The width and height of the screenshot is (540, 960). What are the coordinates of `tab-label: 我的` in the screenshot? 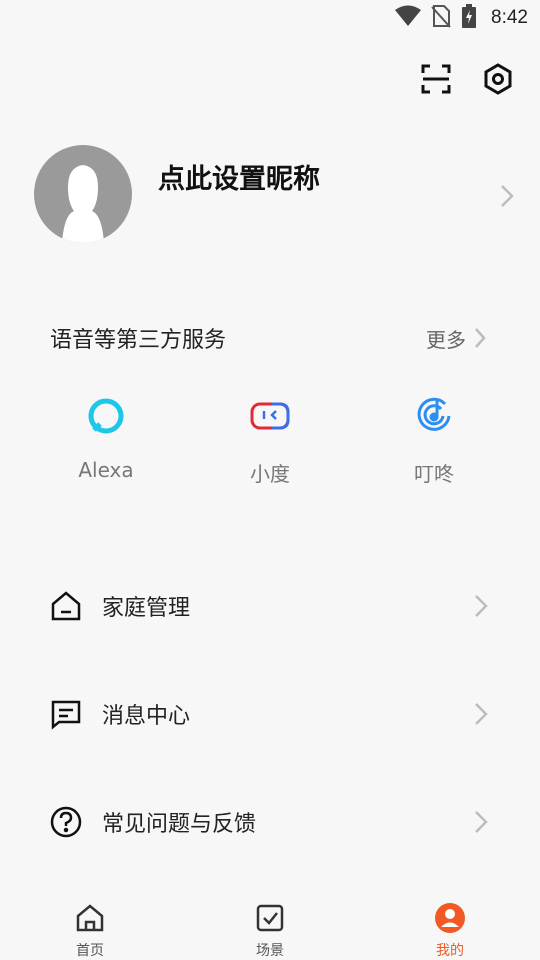 It's located at (450, 951).